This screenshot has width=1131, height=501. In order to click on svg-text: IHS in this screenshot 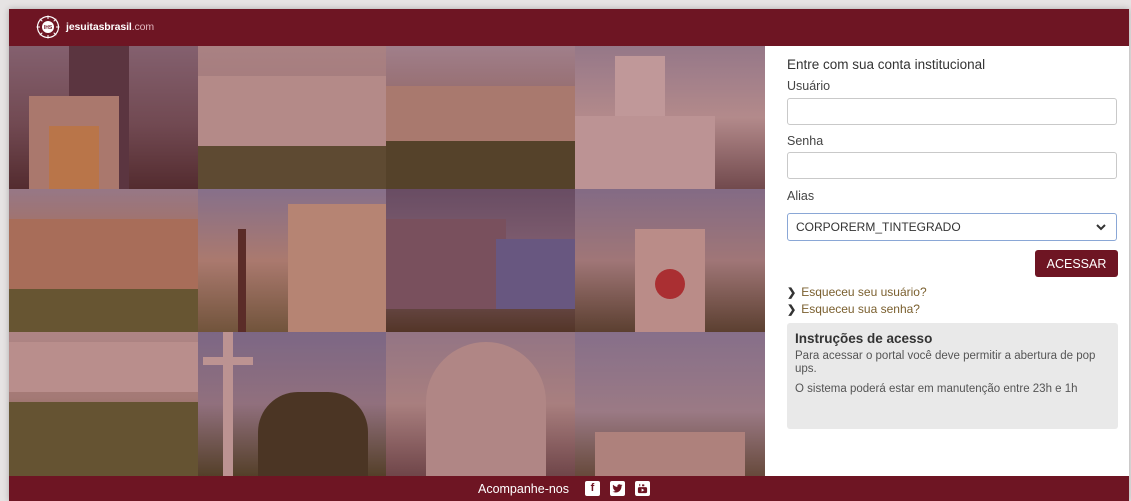, I will do `click(48, 28)`.